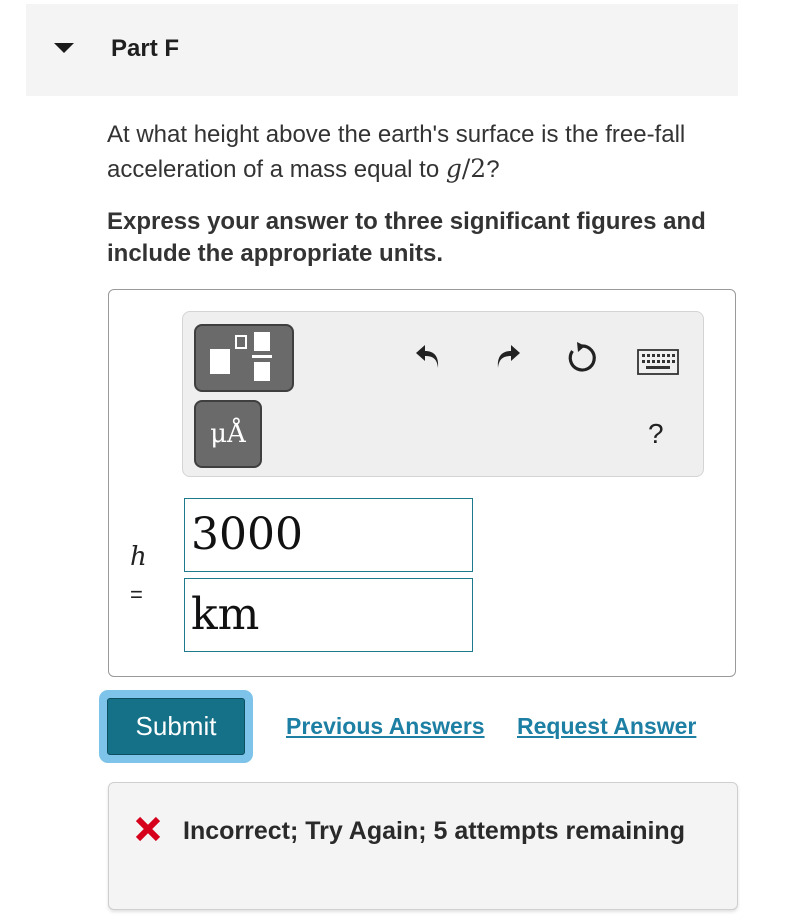 Image resolution: width=786 pixels, height=917 pixels. Describe the element at coordinates (474, 168) in the screenshot. I see `math-divisor: /2` at that location.